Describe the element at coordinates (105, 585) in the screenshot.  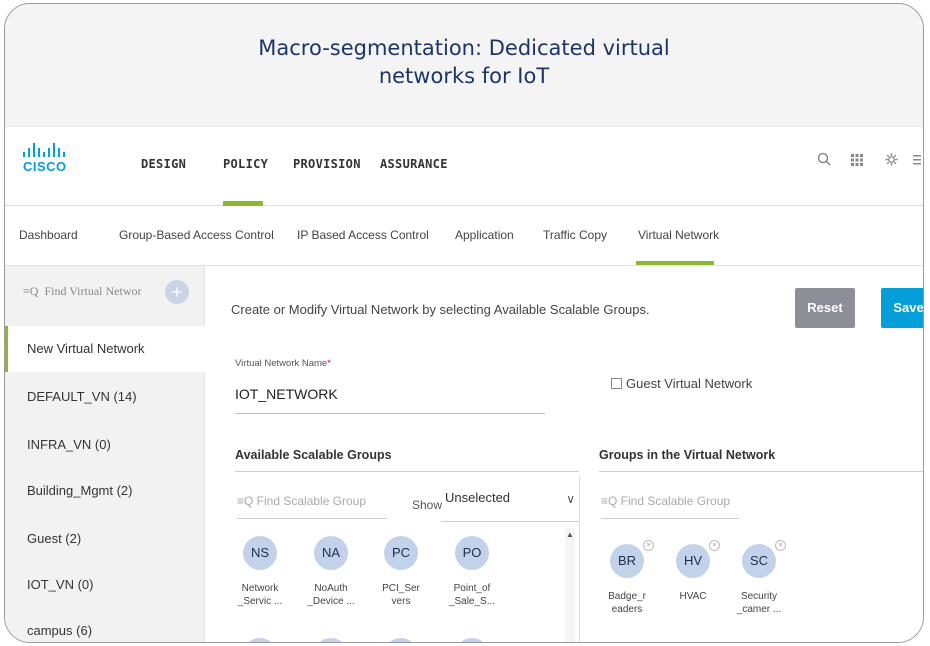
I see `sidebar-item-iot-vn: IOT_VN (0)` at that location.